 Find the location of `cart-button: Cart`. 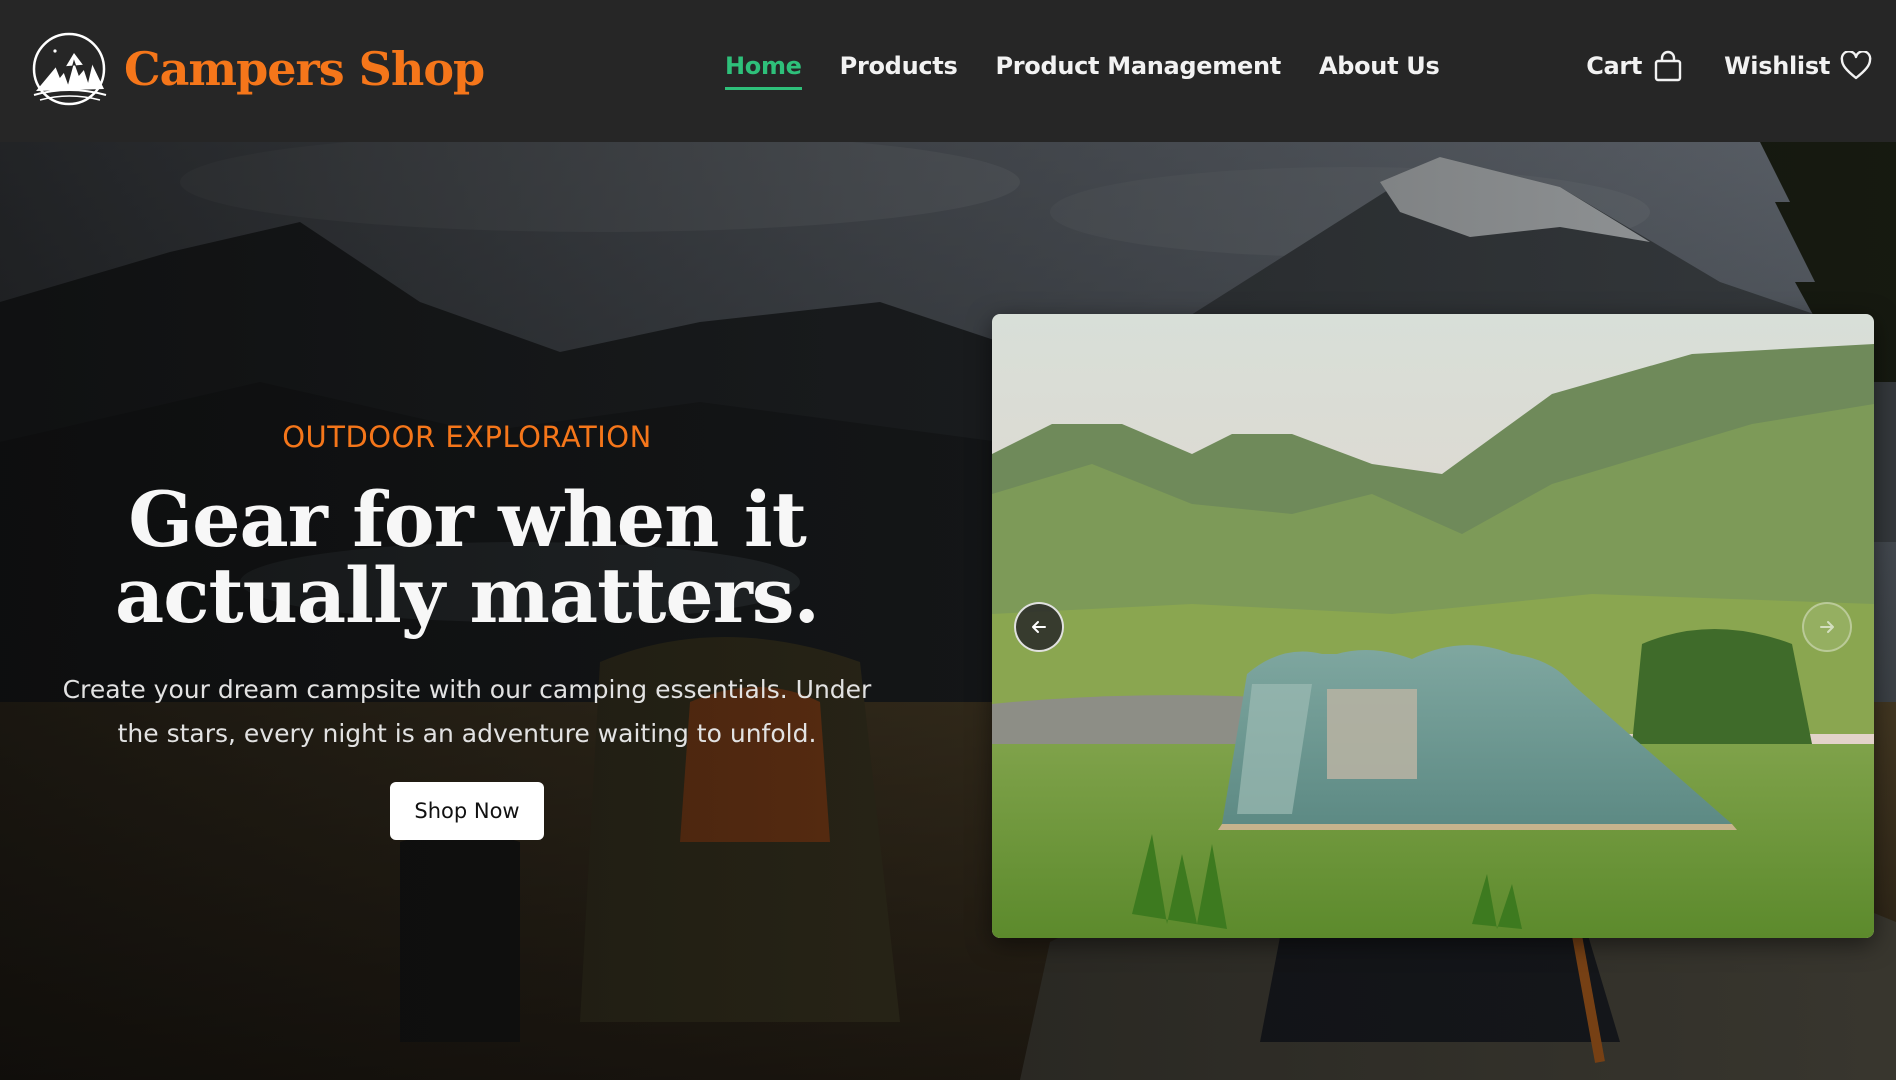

cart-button: Cart is located at coordinates (1635, 66).